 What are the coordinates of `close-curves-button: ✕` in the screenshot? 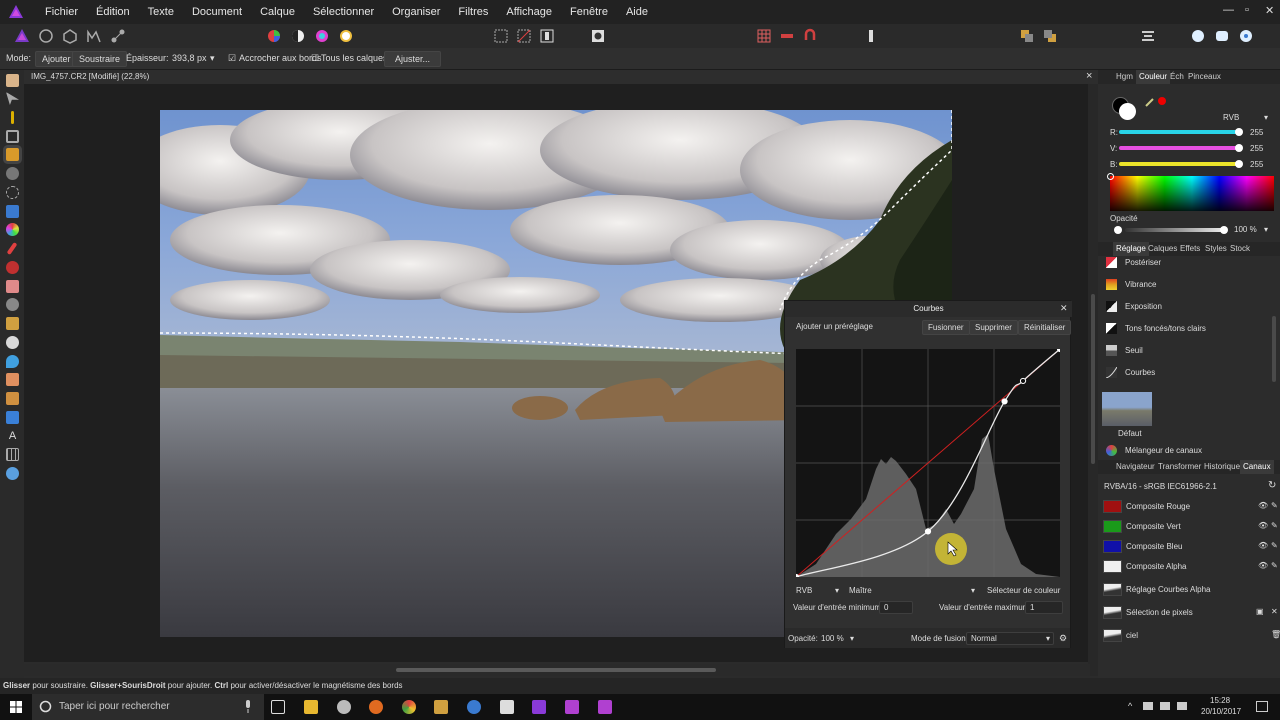 It's located at (1064, 308).